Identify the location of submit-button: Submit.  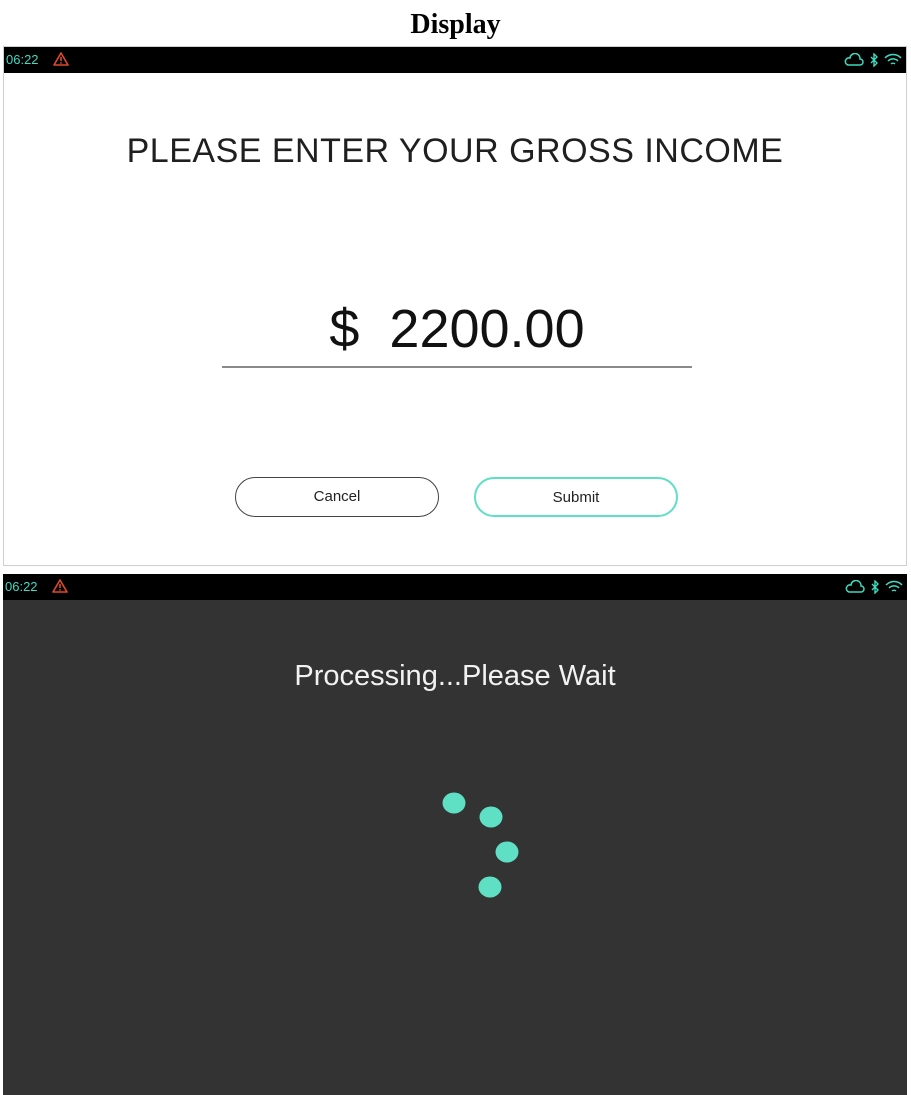
(576, 497).